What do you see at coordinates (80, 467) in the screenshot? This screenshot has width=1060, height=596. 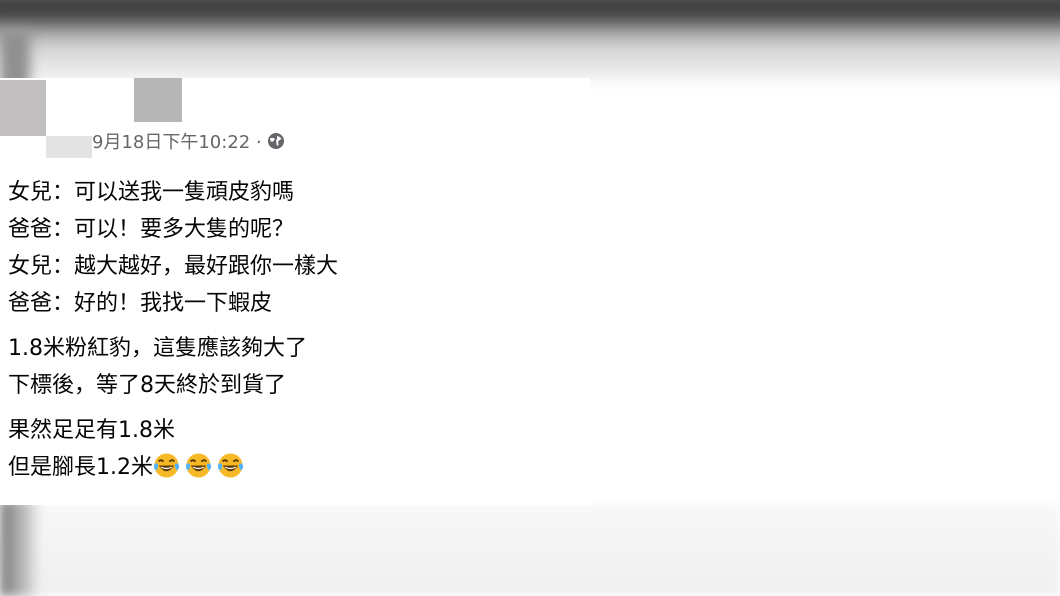 I see `post-line-text: 但是腳長1.2米` at bounding box center [80, 467].